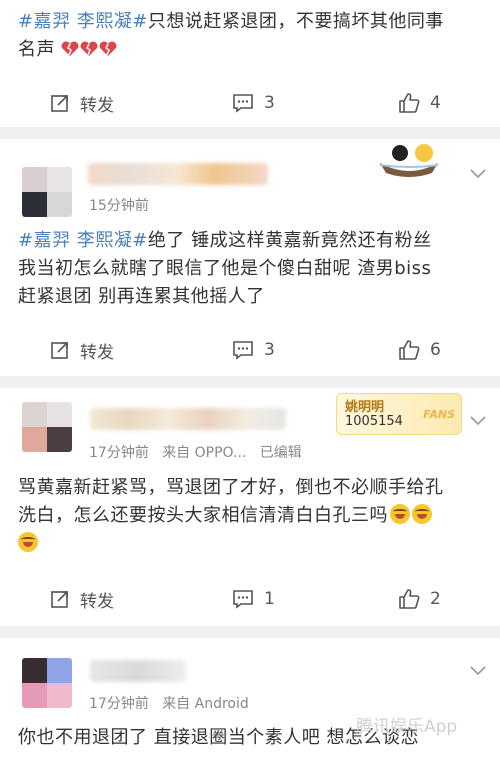  Describe the element at coordinates (281, 453) in the screenshot. I see `edited-label: 已编辑` at that location.